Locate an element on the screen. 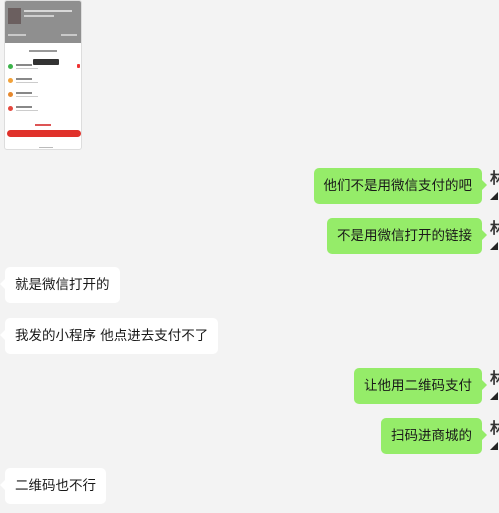 This screenshot has width=499, height=513. message-bubble-incoming: 我发的小程序 他点进去支付不了 is located at coordinates (109, 336).